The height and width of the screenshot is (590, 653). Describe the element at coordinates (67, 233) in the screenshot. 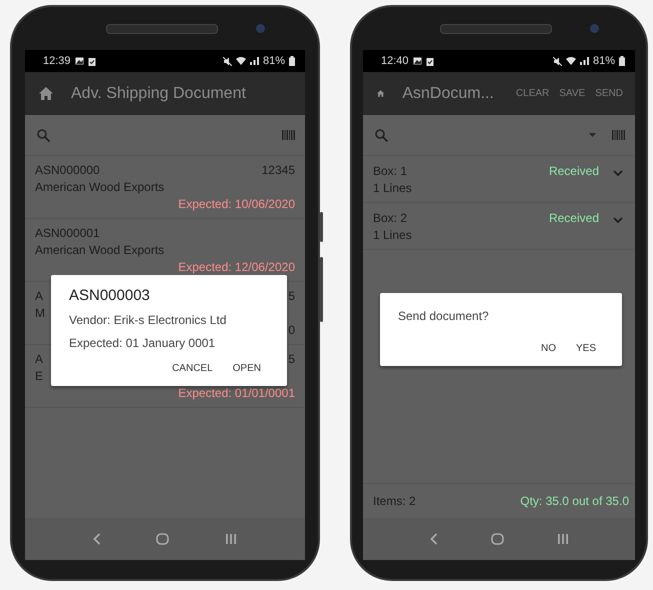

I see `document-id: ASN000001` at that location.